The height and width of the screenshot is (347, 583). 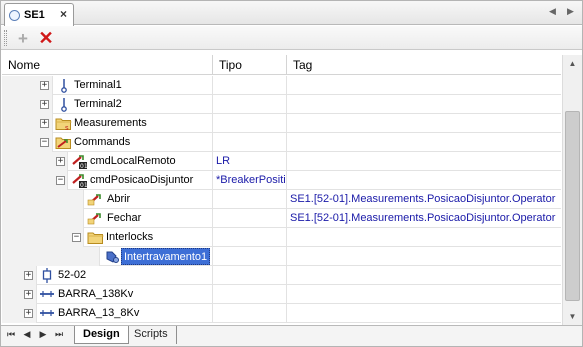 I want to click on tree-row-intertravamento1: Intertravamento1, so click(x=281, y=256).